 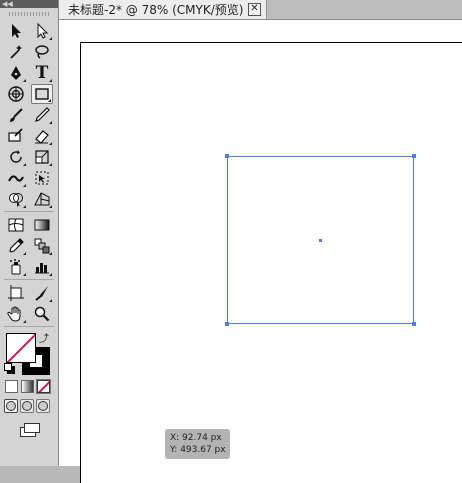 I want to click on draw-normal-button, so click(x=11, y=406).